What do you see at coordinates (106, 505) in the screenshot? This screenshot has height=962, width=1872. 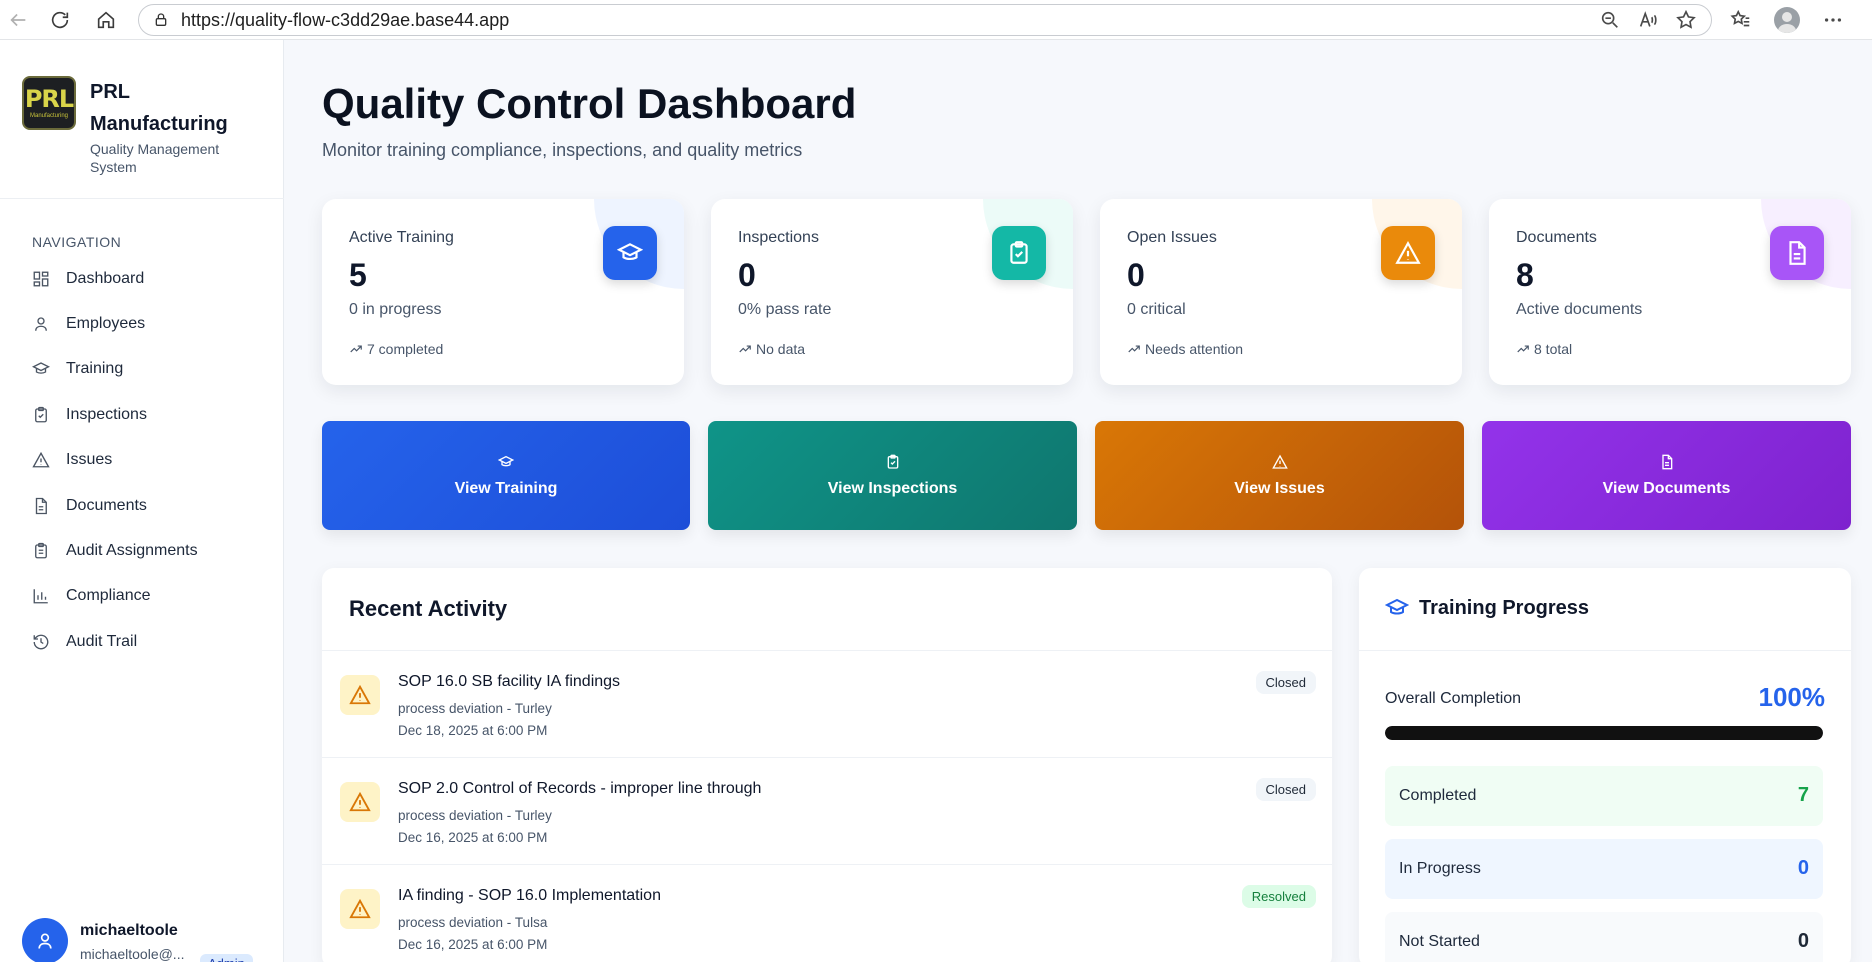 I see `sidebar-item-label: Documents` at bounding box center [106, 505].